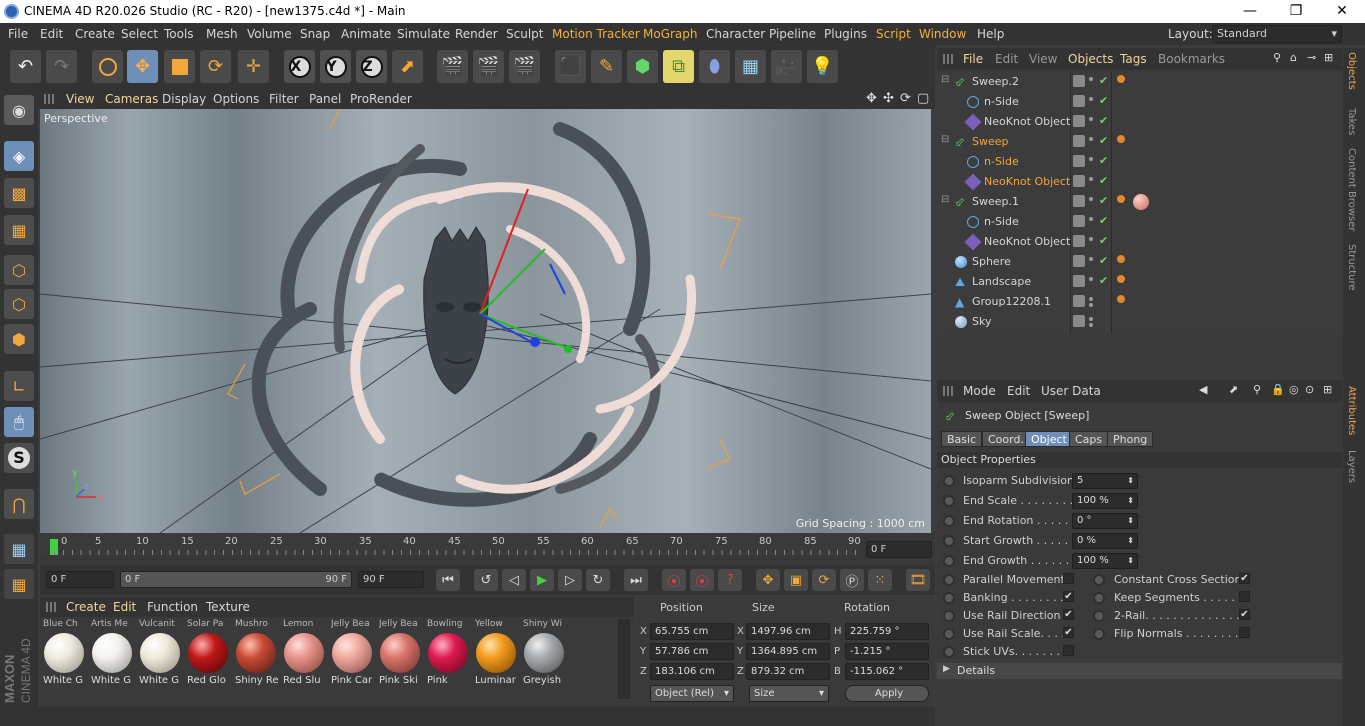 Image resolution: width=1365 pixels, height=726 pixels. I want to click on snap-magnet-icon: ⋂, so click(19, 504).